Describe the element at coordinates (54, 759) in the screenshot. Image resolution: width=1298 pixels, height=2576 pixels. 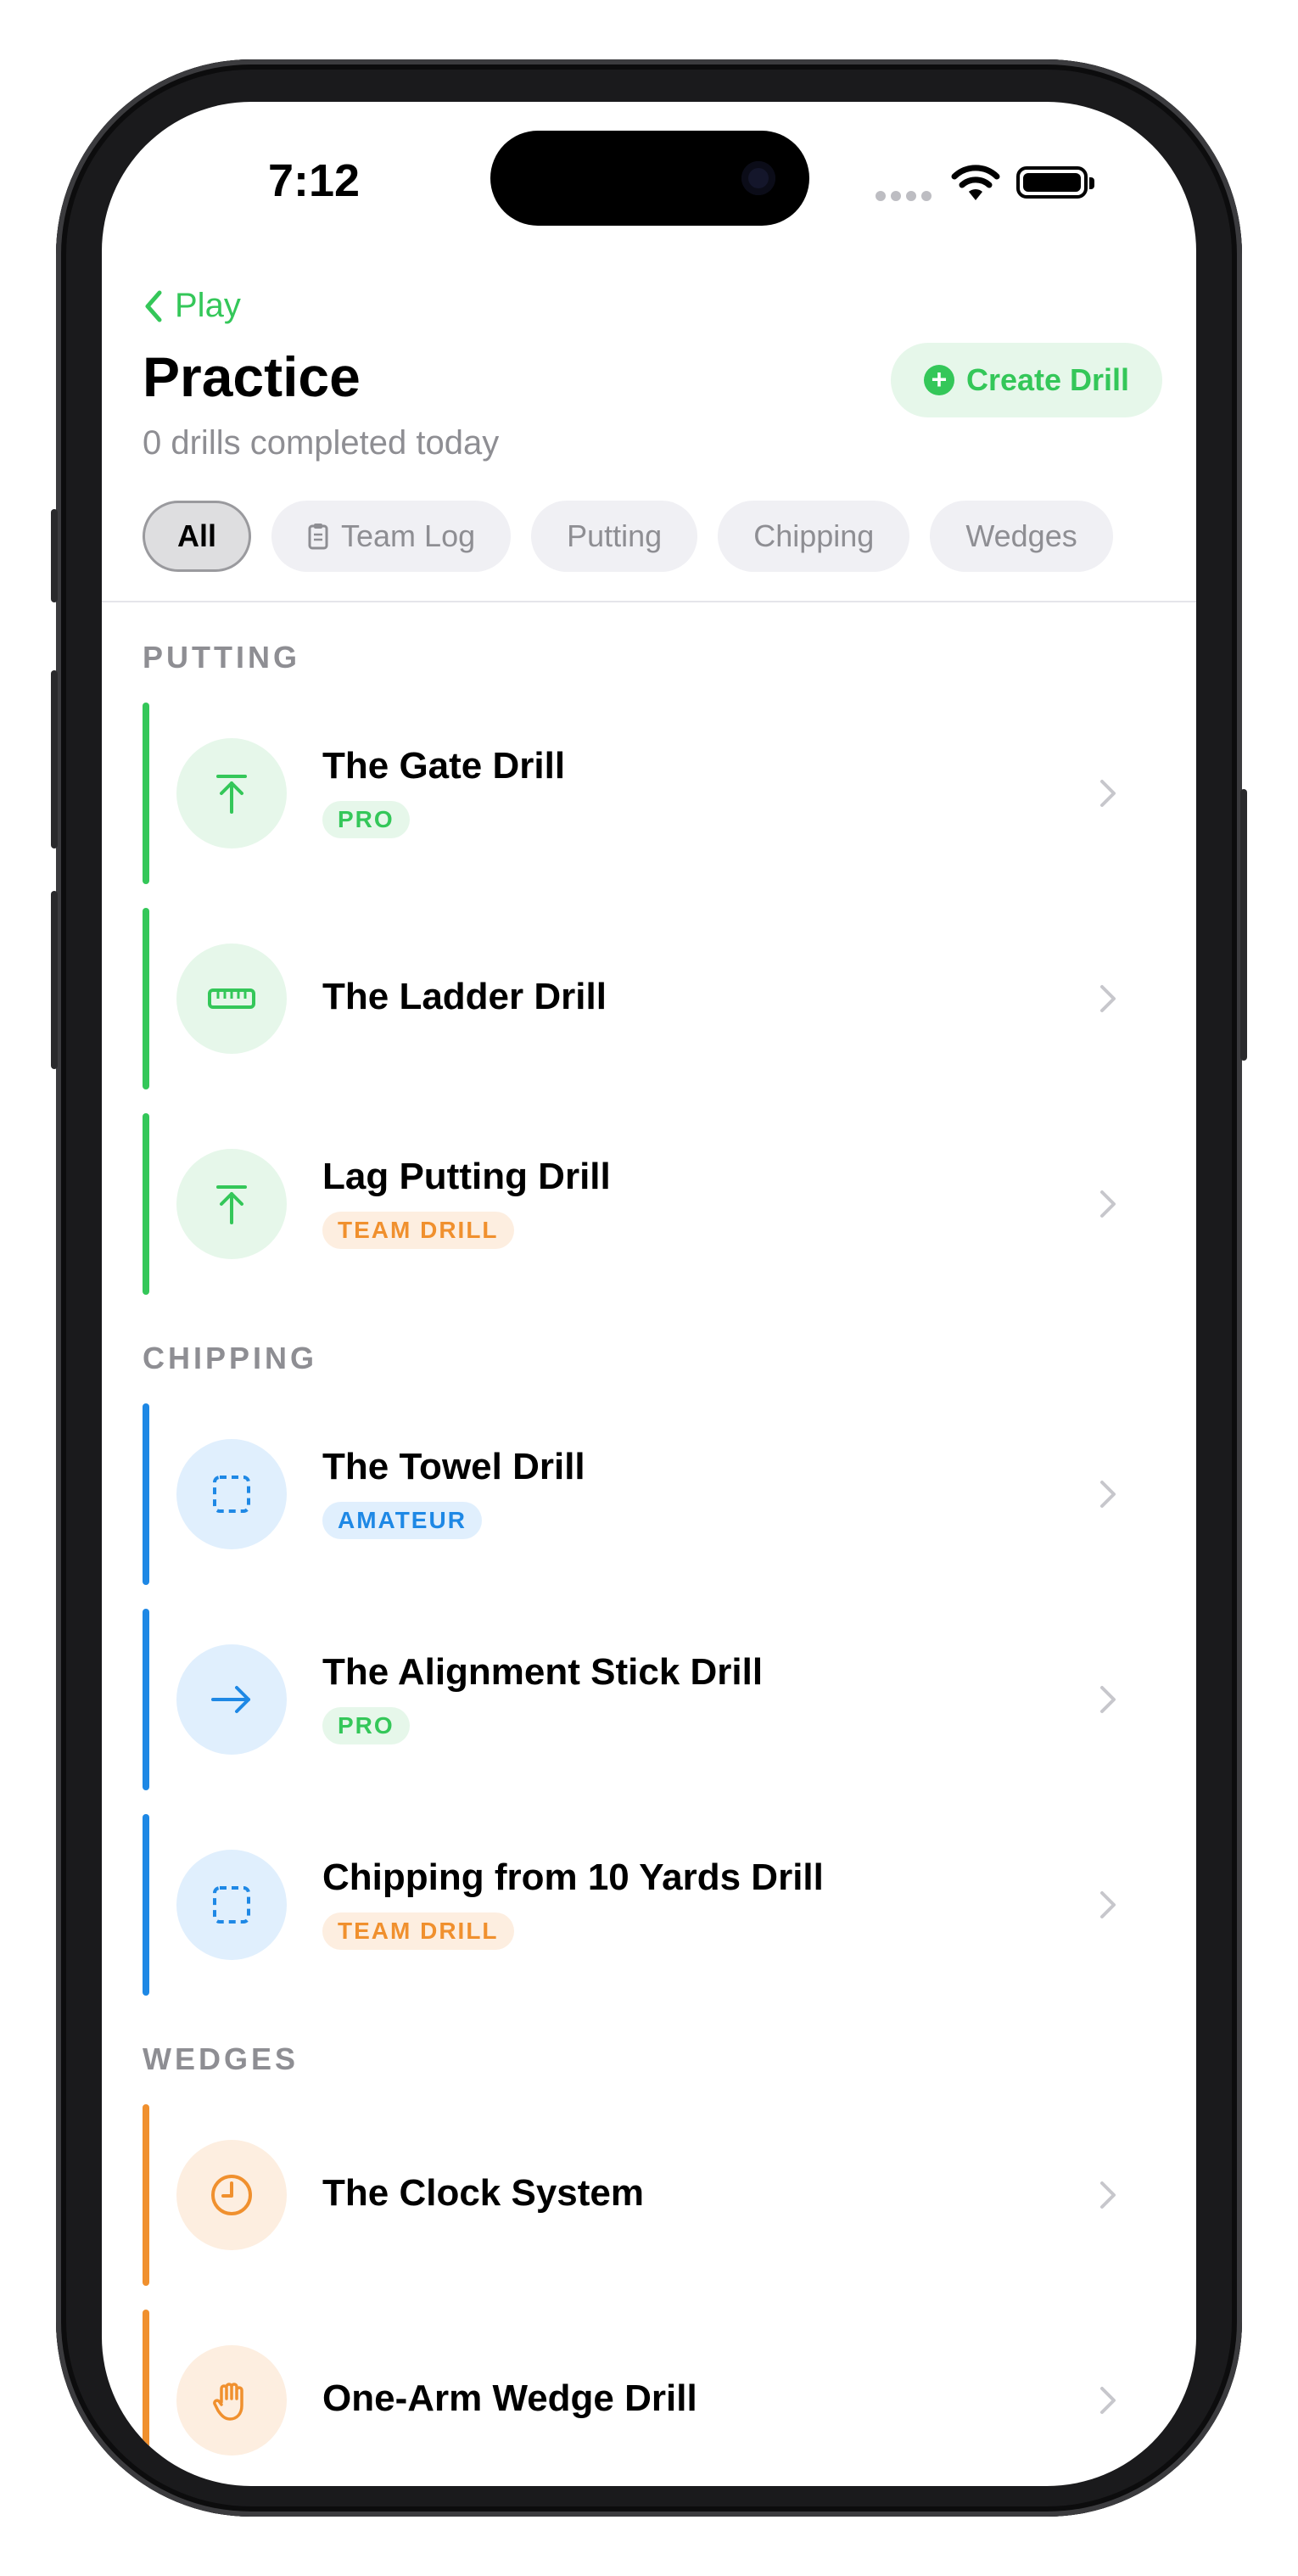
I see `volume-up-button` at that location.